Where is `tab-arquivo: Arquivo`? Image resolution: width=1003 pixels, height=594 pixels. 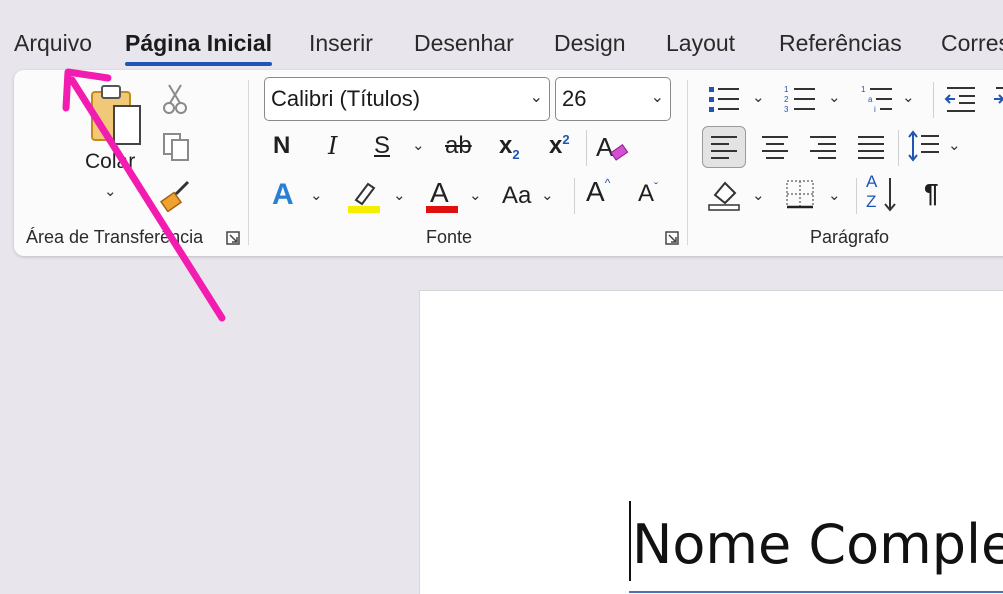 tab-arquivo: Arquivo is located at coordinates (53, 43).